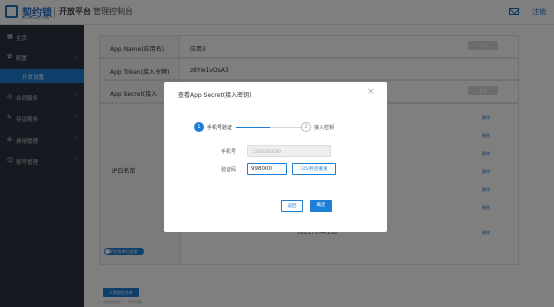 This screenshot has width=554, height=307. I want to click on resend-code-button: (35)秒后重发, so click(314, 169).